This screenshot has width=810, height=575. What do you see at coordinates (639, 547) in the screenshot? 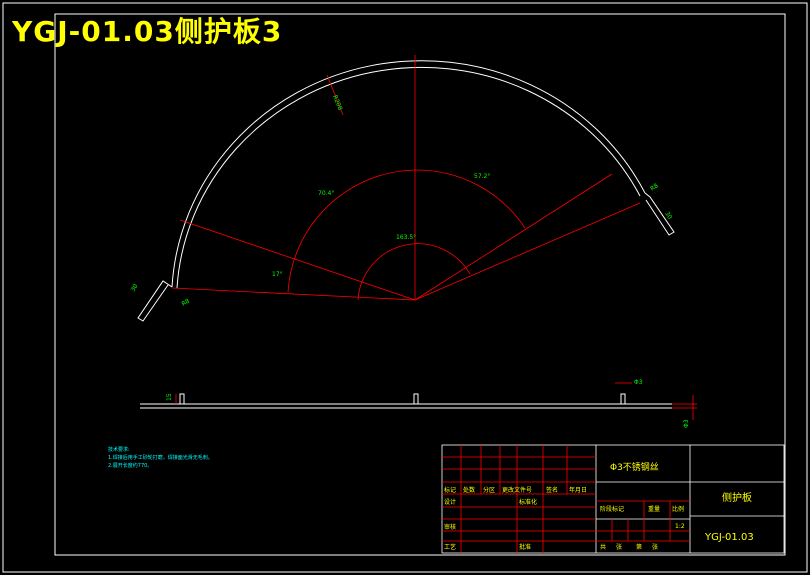
I see `tb-page: 第` at bounding box center [639, 547].